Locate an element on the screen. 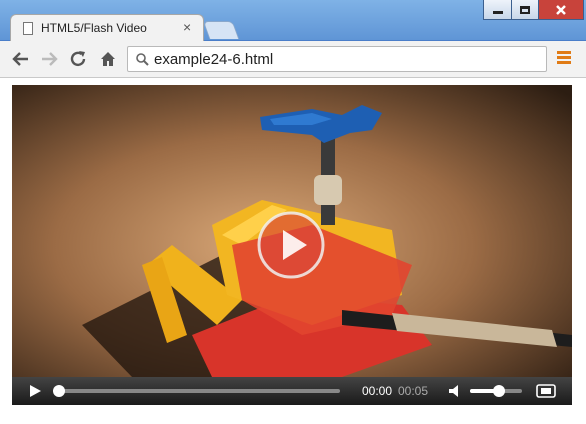 The height and width of the screenshot is (424, 586). back-arrow-icon is located at coordinates (20, 59).